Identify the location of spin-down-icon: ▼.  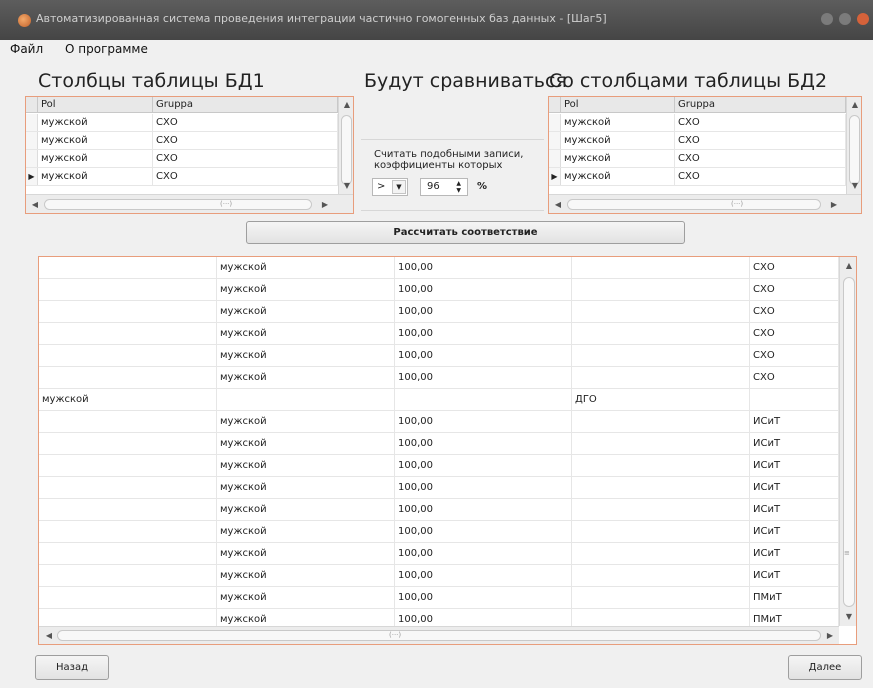
(458, 191).